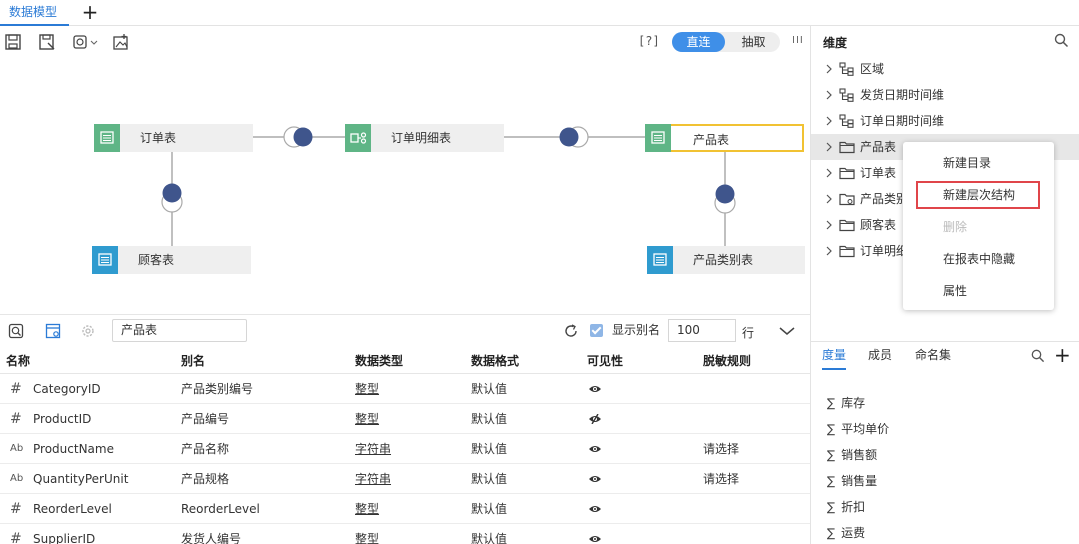 The image size is (1079, 544). What do you see at coordinates (865, 429) in the screenshot?
I see `measure-label: 平均单价` at bounding box center [865, 429].